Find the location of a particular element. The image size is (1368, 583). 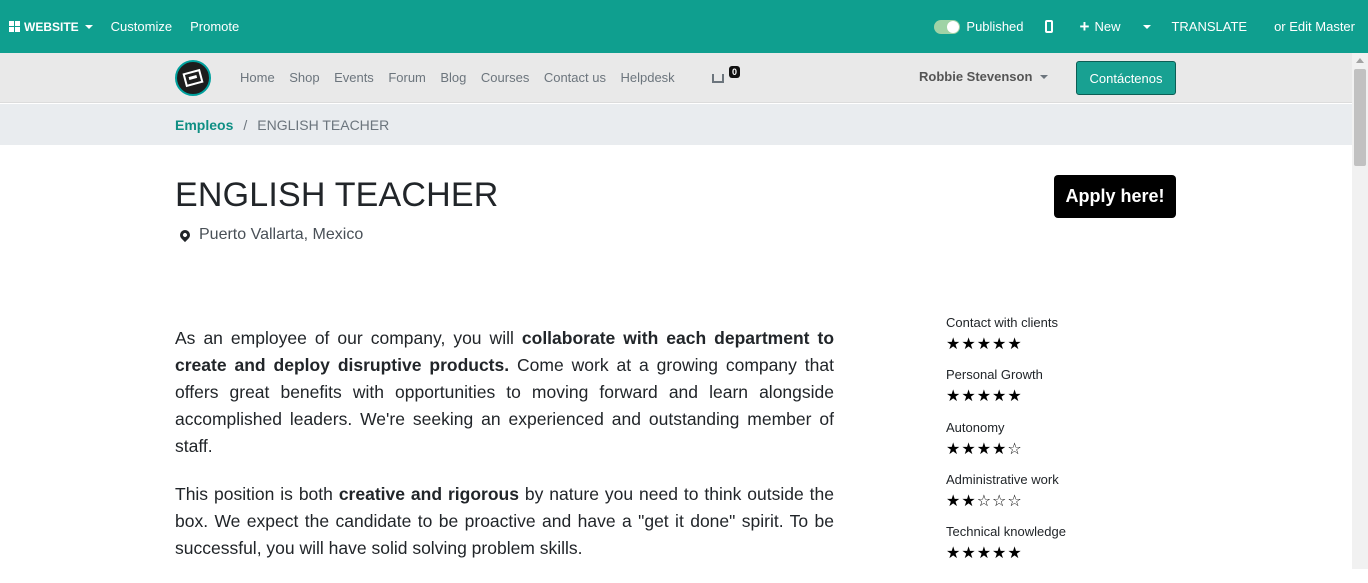

skill-item: Administrative work ★★☆☆☆ is located at coordinates (1046, 497).